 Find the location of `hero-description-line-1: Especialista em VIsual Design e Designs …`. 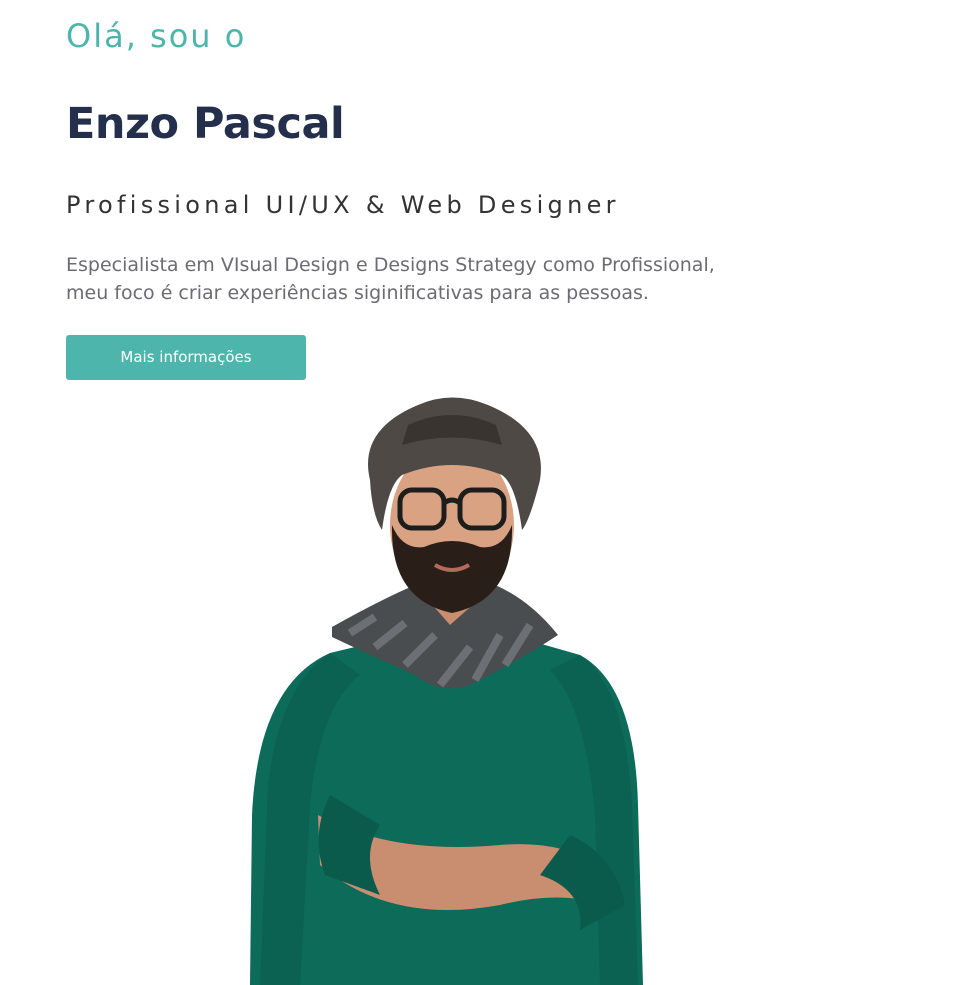

hero-description-line-1: Especialista em VIsual Design e Designs … is located at coordinates (390, 265).